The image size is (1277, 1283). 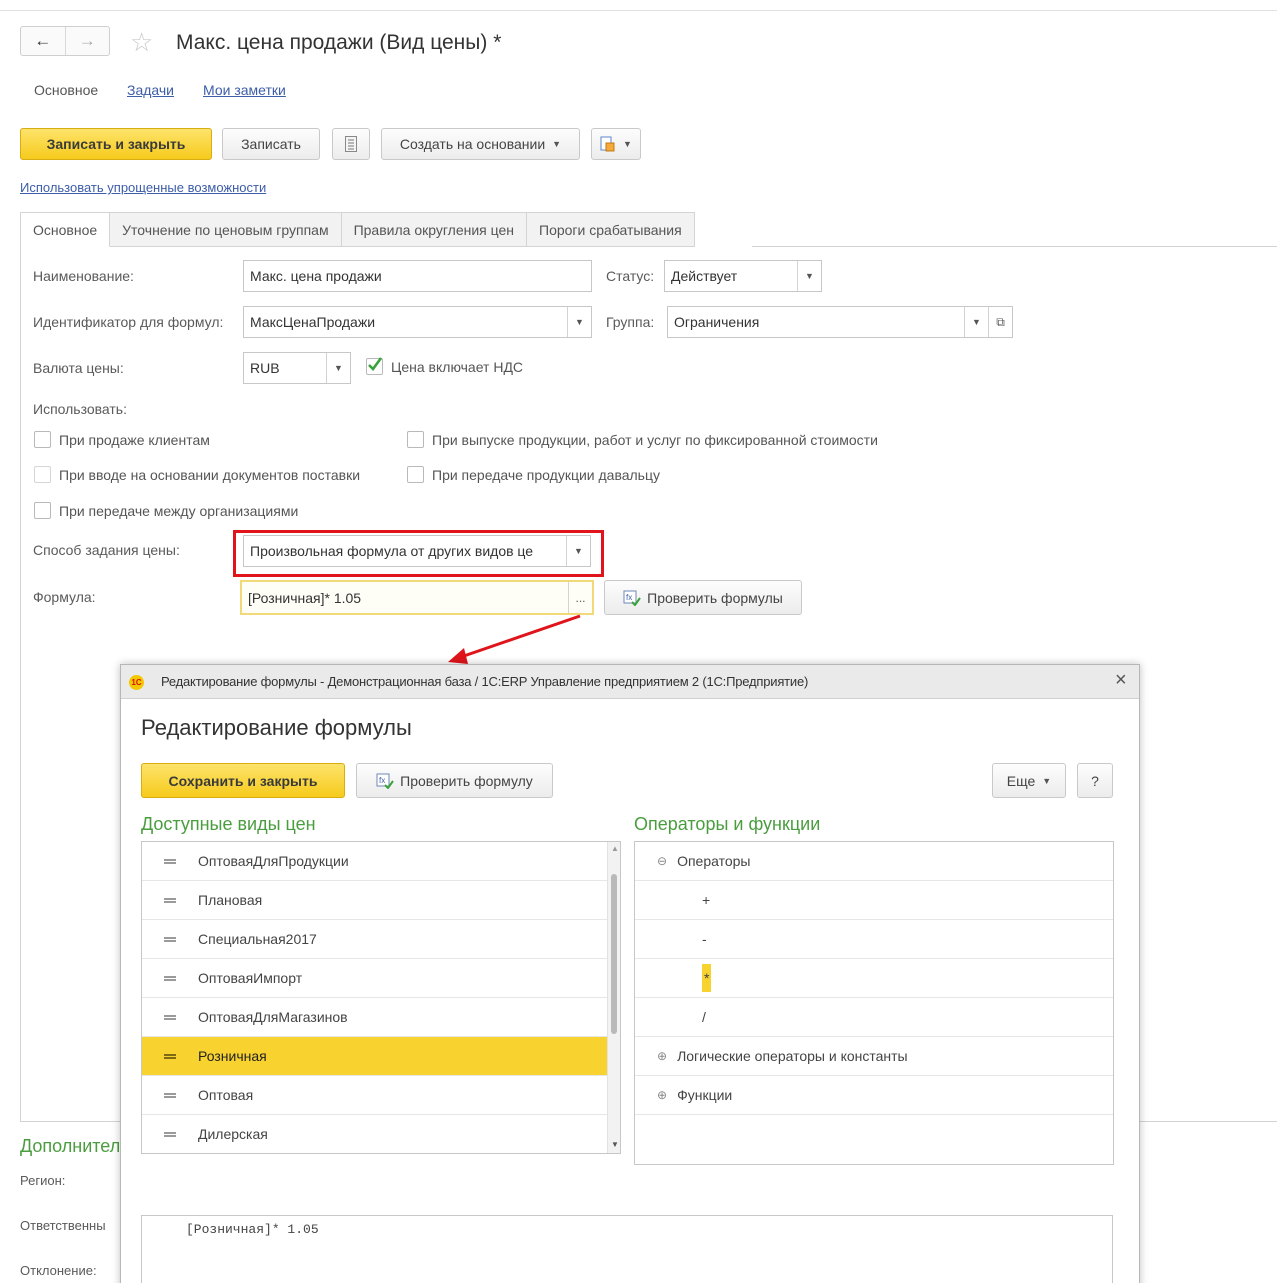 I want to click on scroll-down-icon: ▼, so click(x=615, y=1144).